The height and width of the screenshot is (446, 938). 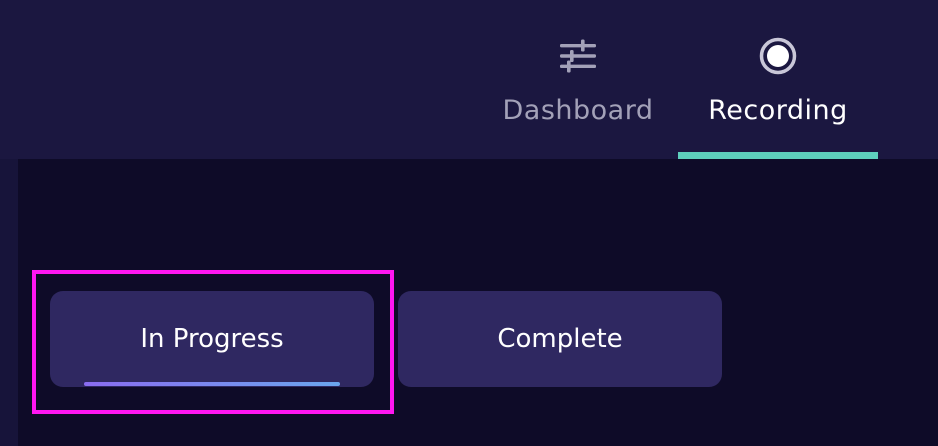 I want to click on in-progress-button: In Progress, so click(x=212, y=339).